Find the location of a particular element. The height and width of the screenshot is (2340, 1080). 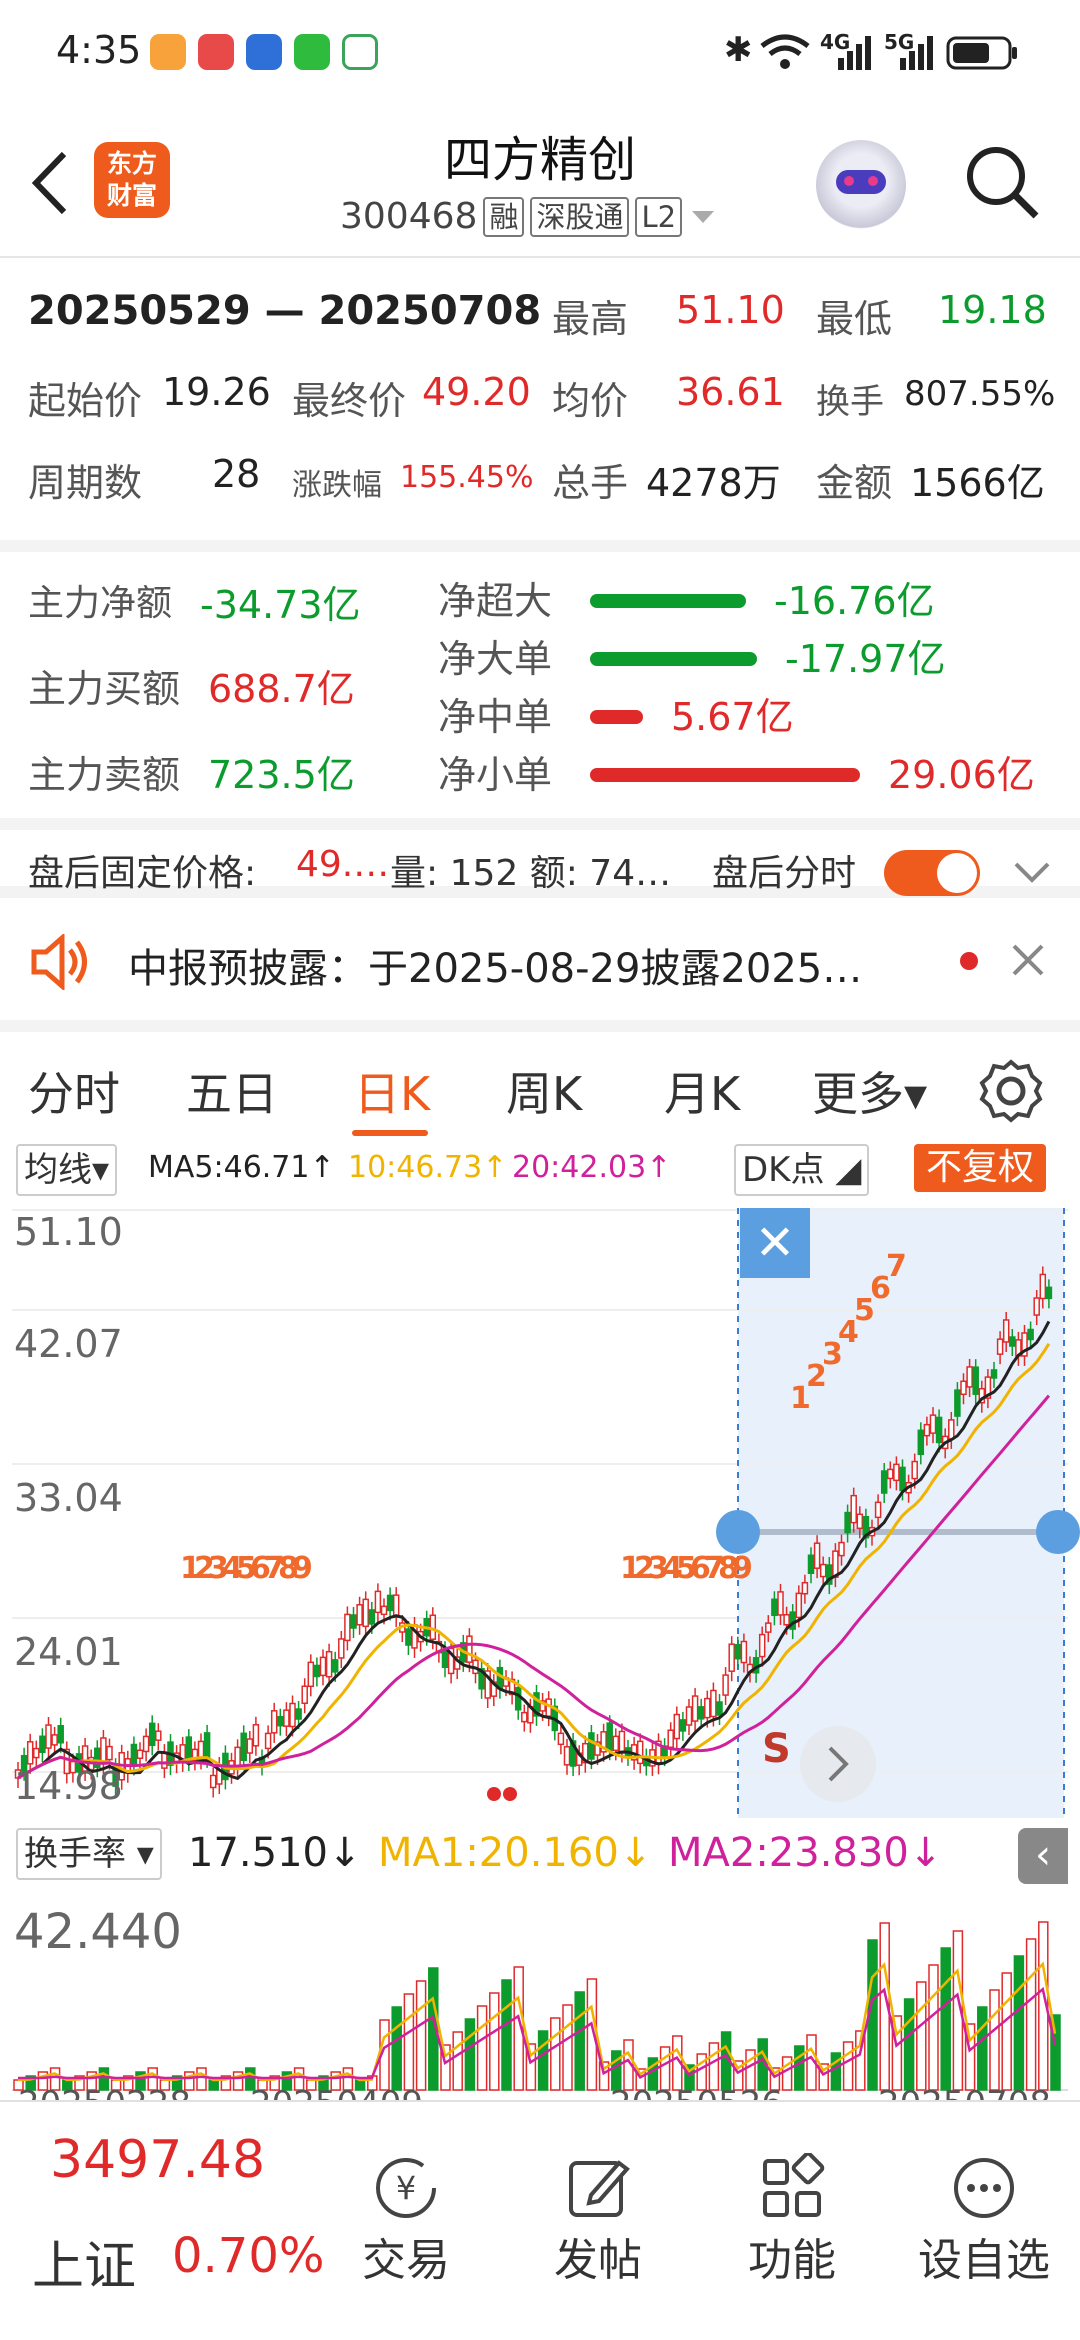

start-label: 起始价 is located at coordinates (85, 401).